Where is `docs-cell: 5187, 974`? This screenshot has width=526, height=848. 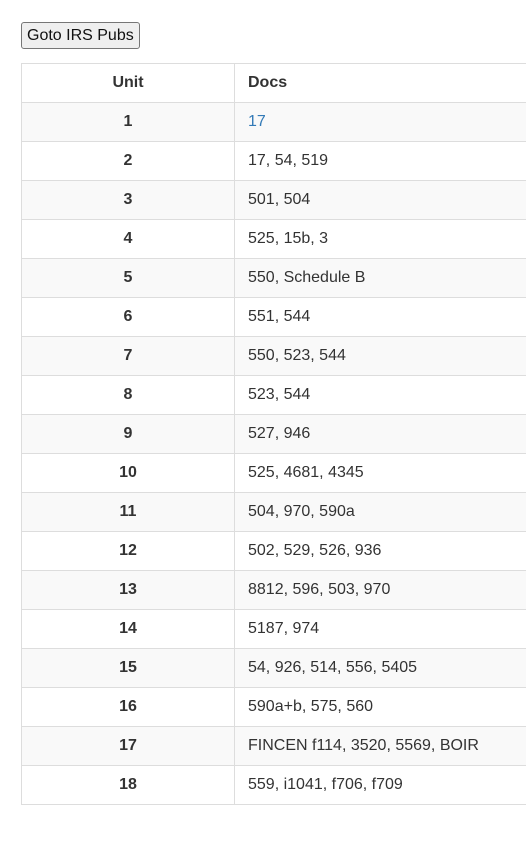 docs-cell: 5187, 974 is located at coordinates (380, 629).